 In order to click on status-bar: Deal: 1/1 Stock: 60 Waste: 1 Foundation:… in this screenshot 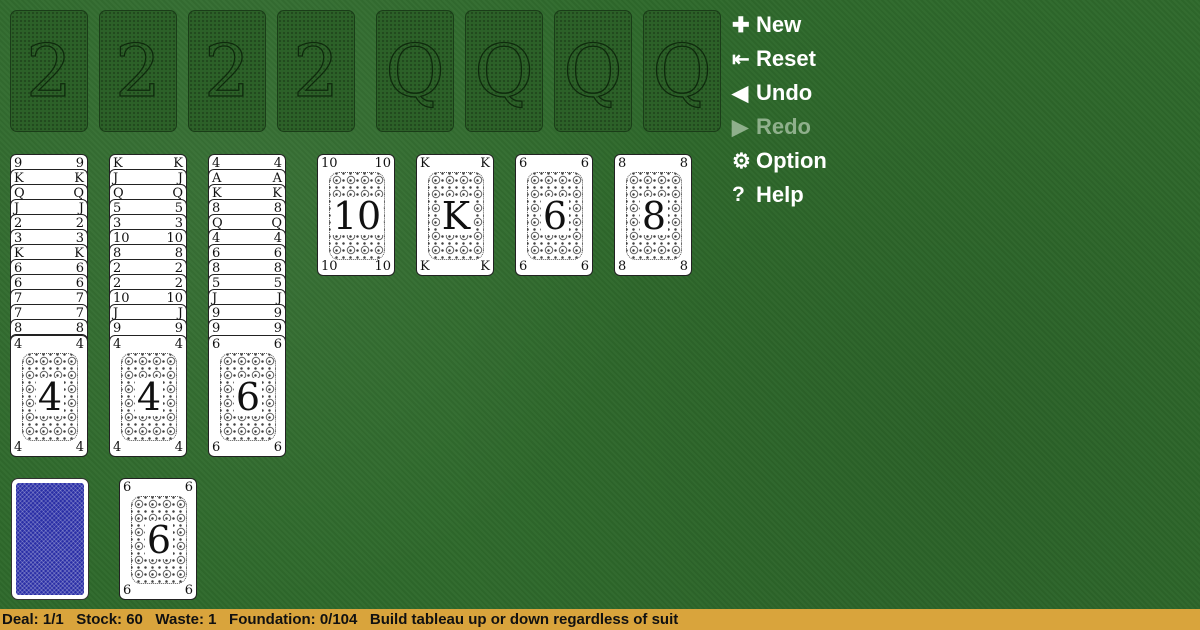, I will do `click(600, 619)`.